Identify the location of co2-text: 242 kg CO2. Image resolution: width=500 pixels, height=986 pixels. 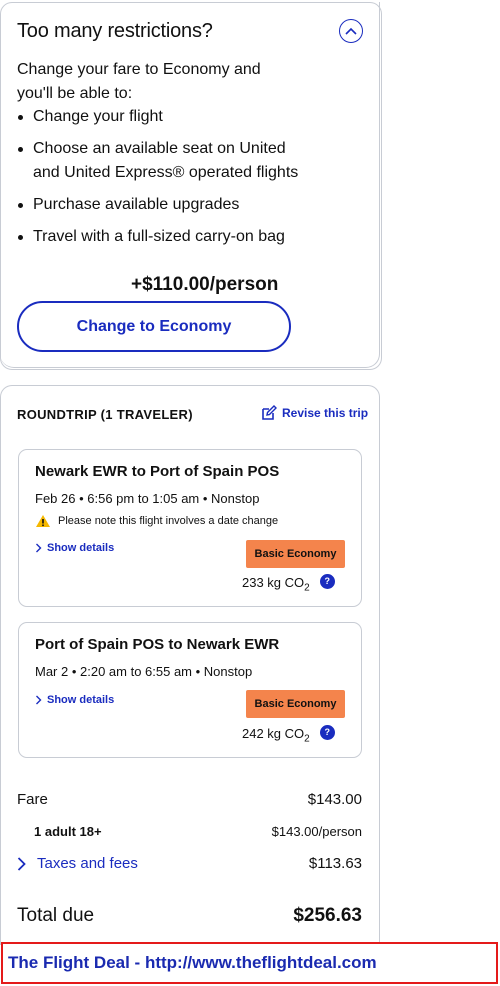
(276, 735).